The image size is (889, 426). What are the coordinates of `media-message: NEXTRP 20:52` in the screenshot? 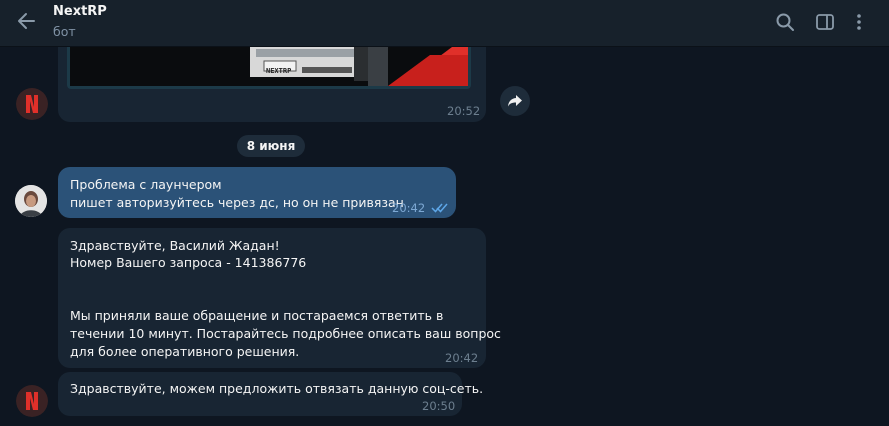 It's located at (272, 84).